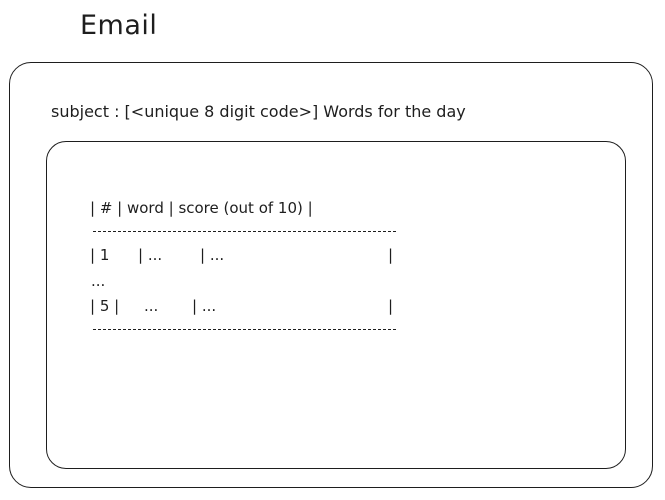 This screenshot has width=665, height=500. What do you see at coordinates (100, 255) in the screenshot?
I see `row-number: | 1` at bounding box center [100, 255].